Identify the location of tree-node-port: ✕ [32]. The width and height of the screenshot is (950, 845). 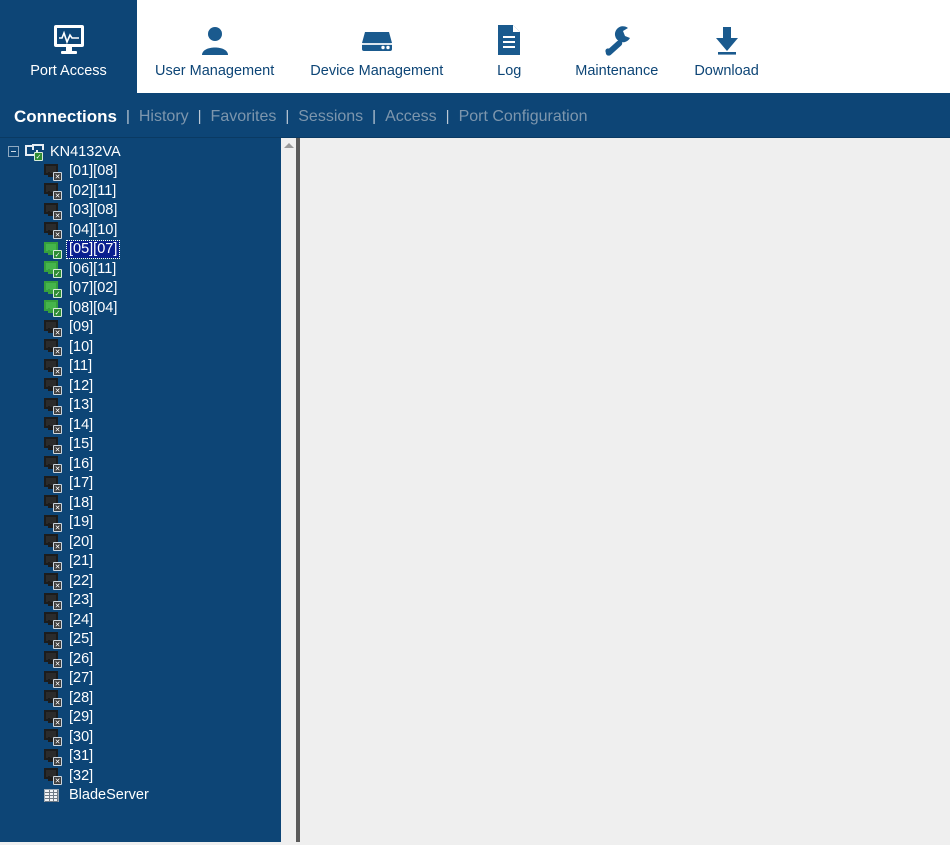
(140, 776).